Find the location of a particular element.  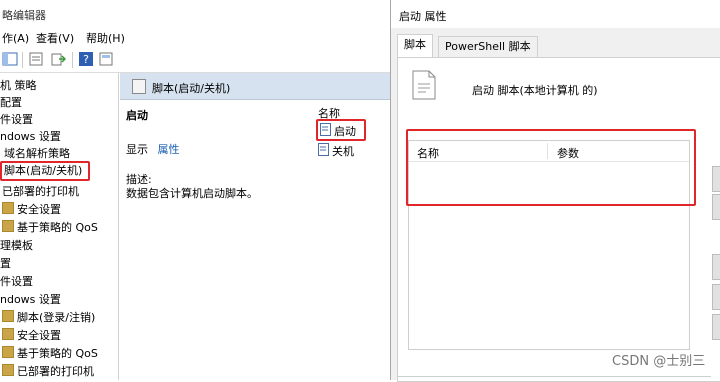

tree-item: 脚本(登录/注销) is located at coordinates (48, 317).